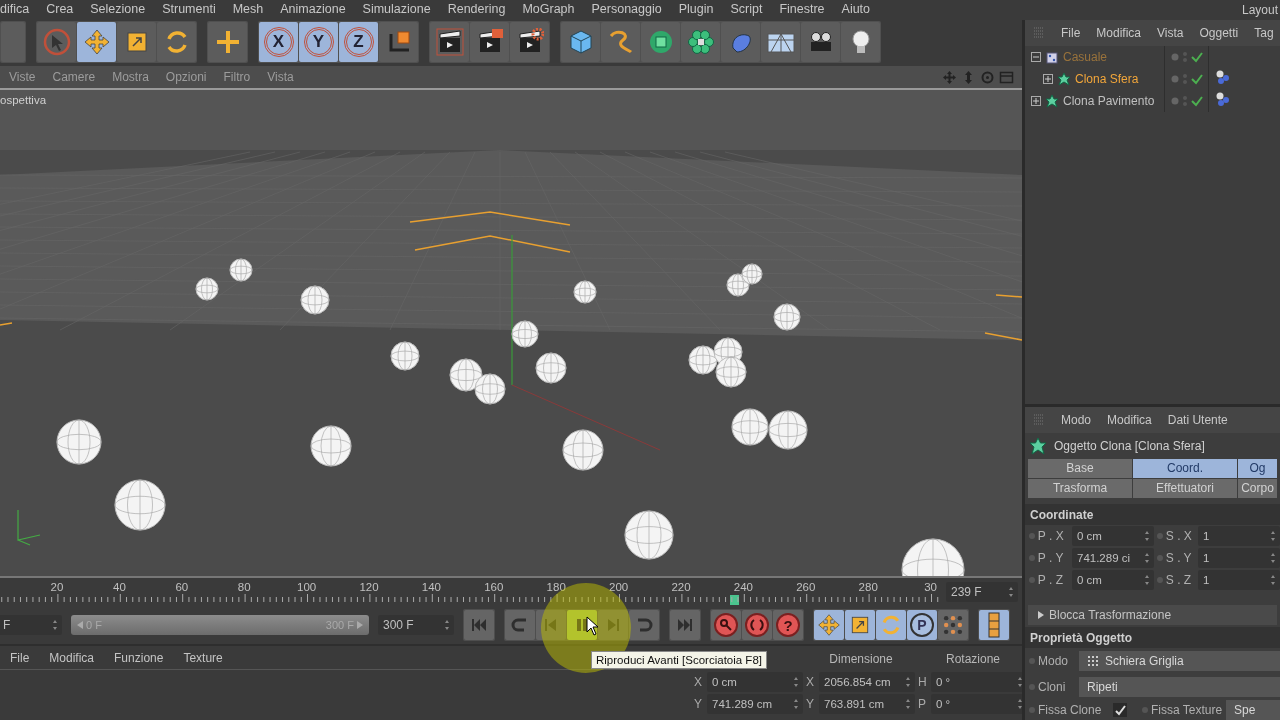  What do you see at coordinates (182, 587) in the screenshot?
I see `frame-label: 60` at bounding box center [182, 587].